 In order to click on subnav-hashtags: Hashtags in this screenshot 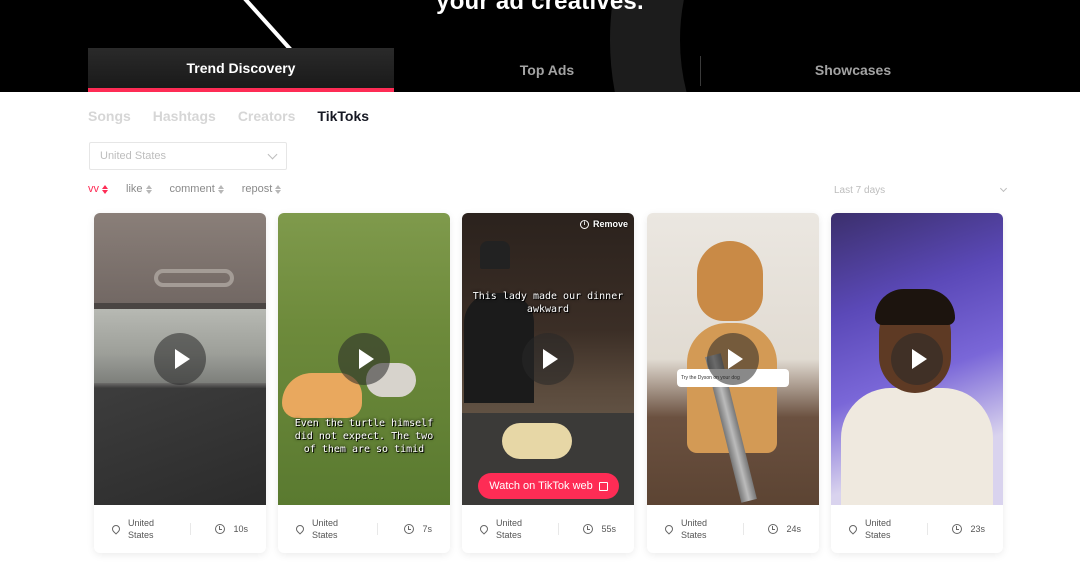, I will do `click(184, 116)`.